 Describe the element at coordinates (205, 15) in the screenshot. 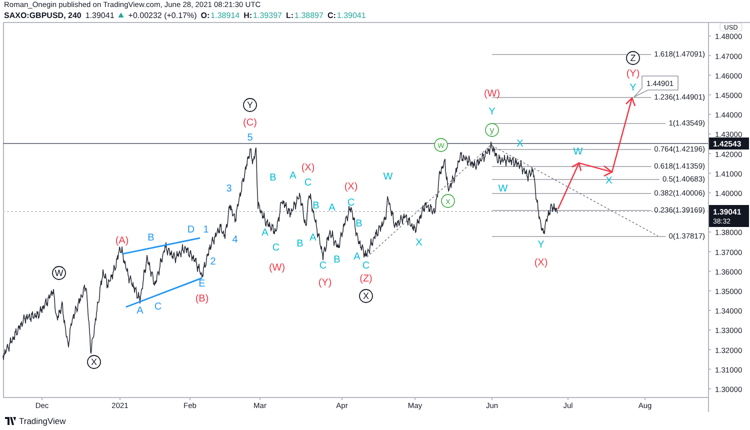

I see `ohlc-label: O:` at that location.